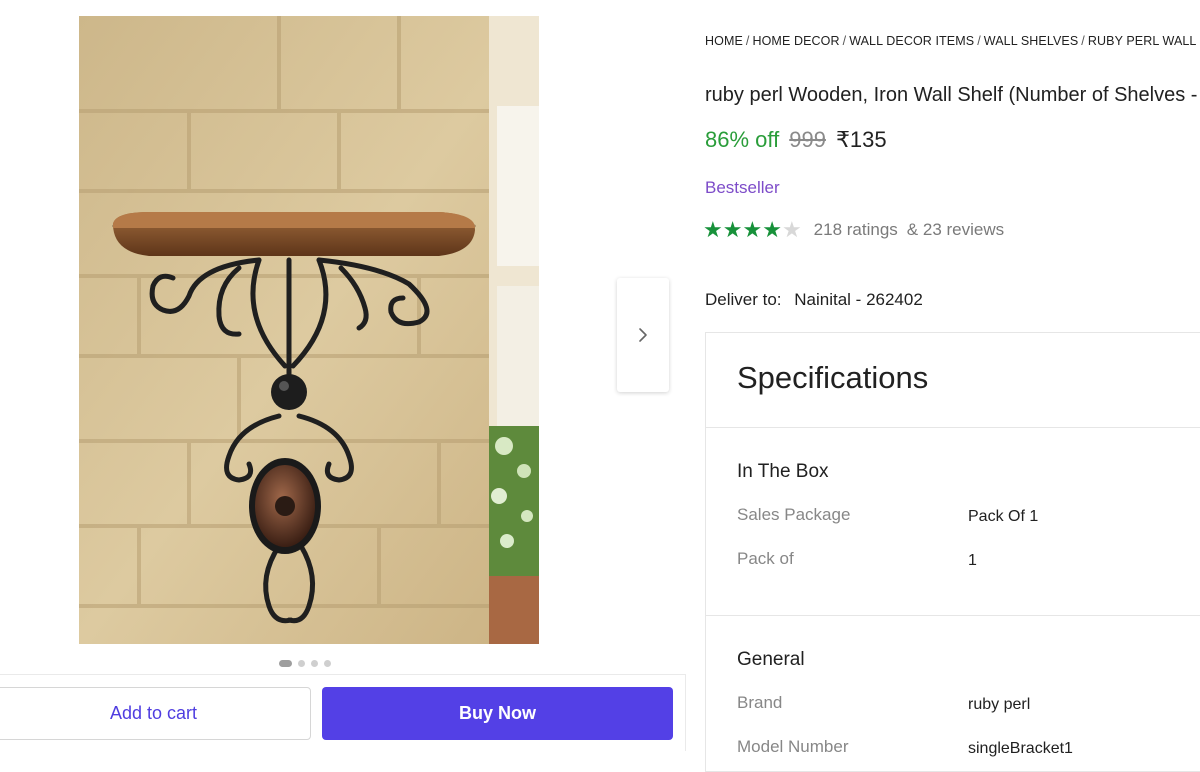 The height and width of the screenshot is (772, 1200). I want to click on rating-stars: ★ ★ ★ ★ ★, so click(752, 230).